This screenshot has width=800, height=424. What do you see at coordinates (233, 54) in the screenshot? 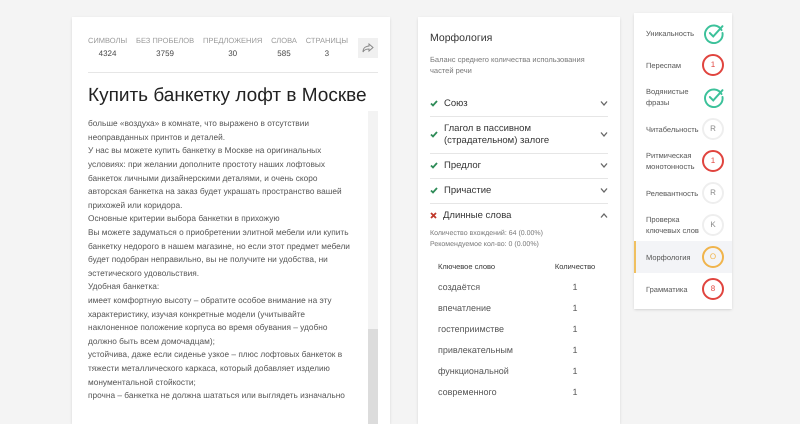
I see `stat-value: 30` at bounding box center [233, 54].